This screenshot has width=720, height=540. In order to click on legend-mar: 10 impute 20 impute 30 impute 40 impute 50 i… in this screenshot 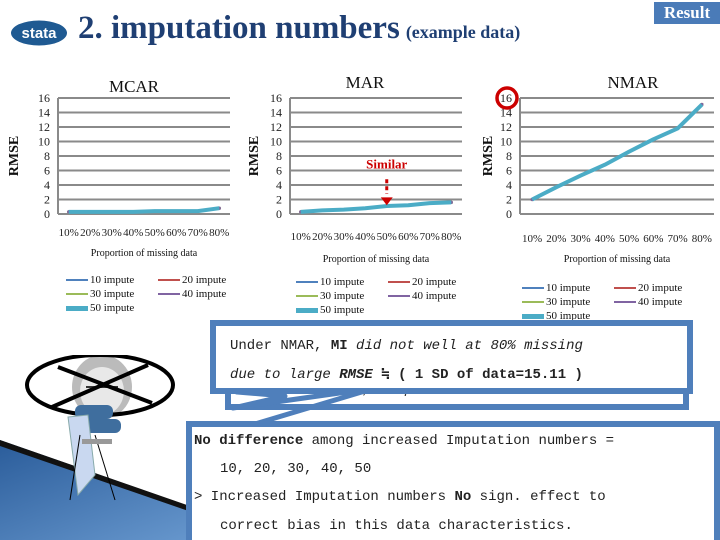, I will do `click(386, 296)`.